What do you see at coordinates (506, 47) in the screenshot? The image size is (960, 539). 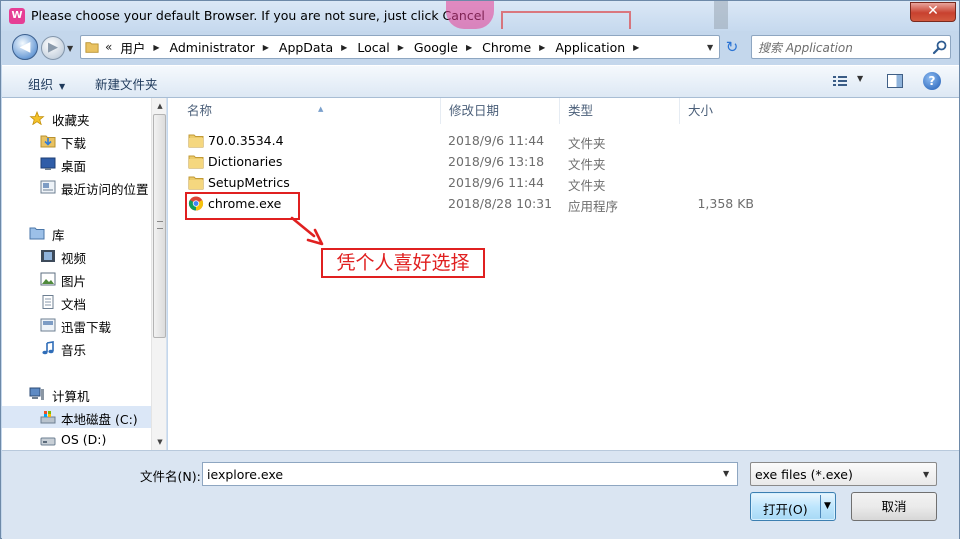 I see `breadcrumb-item: Chrome` at bounding box center [506, 47].